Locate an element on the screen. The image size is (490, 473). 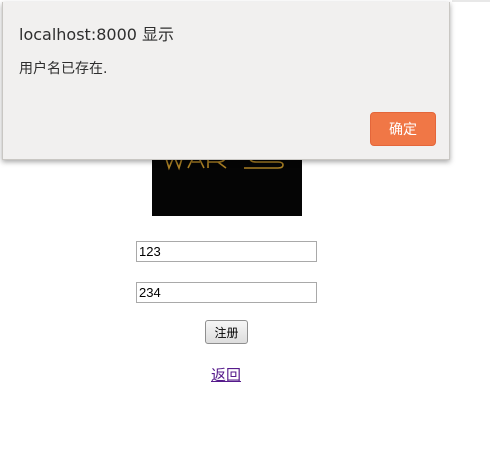
confirm-button: 确定 is located at coordinates (403, 129).